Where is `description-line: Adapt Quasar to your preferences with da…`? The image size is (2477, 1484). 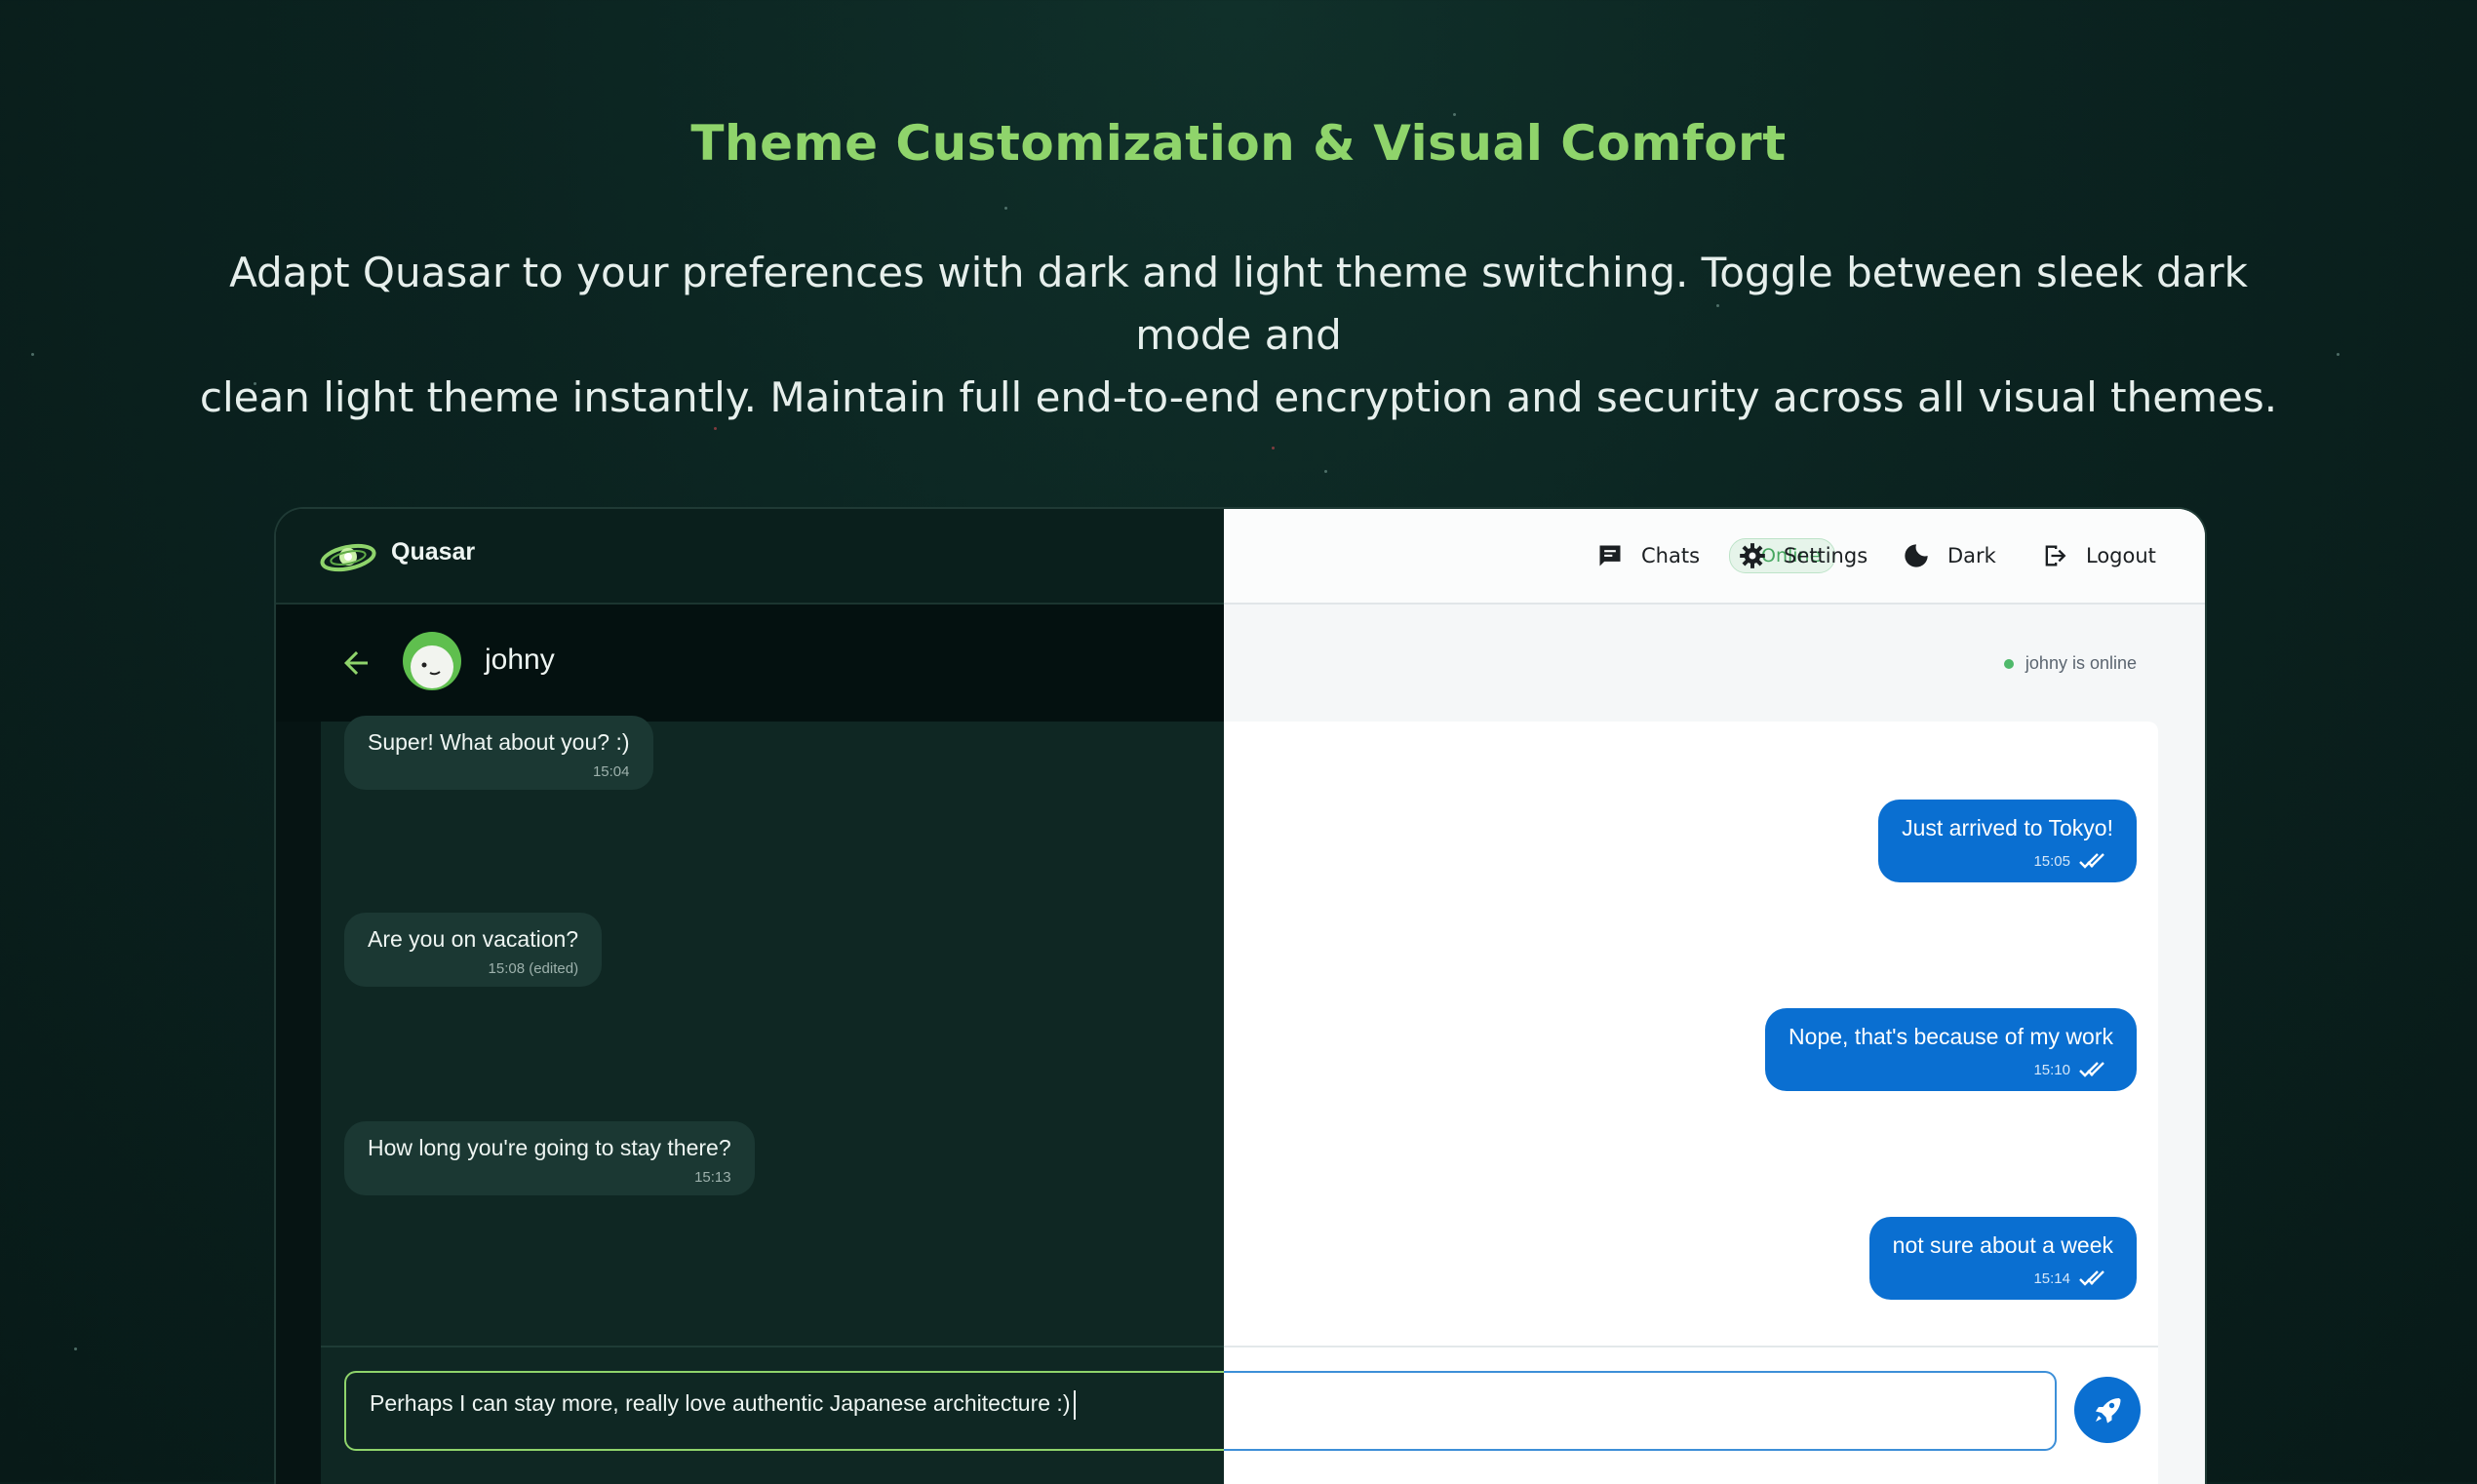 description-line: Adapt Quasar to your preferences with da… is located at coordinates (1238, 304).